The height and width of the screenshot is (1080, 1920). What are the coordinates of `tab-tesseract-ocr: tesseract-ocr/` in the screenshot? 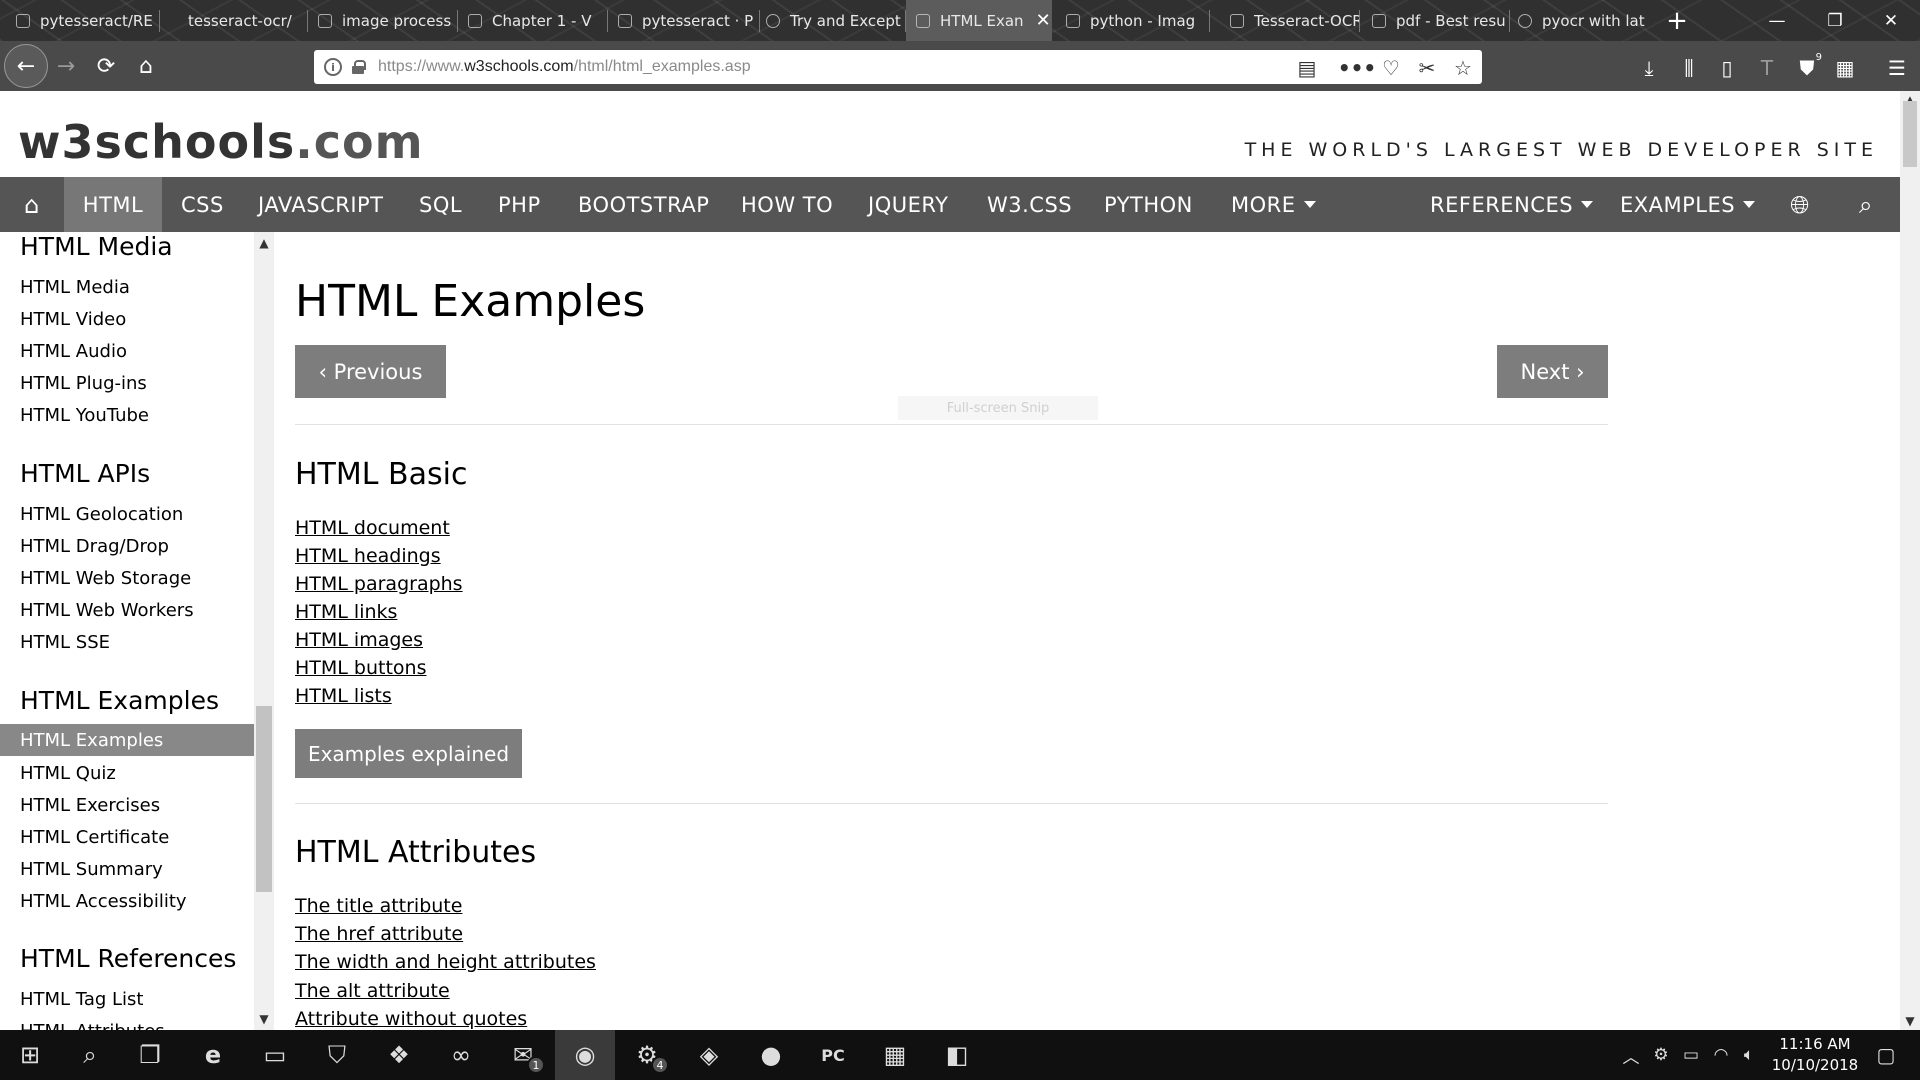 It's located at (234, 20).